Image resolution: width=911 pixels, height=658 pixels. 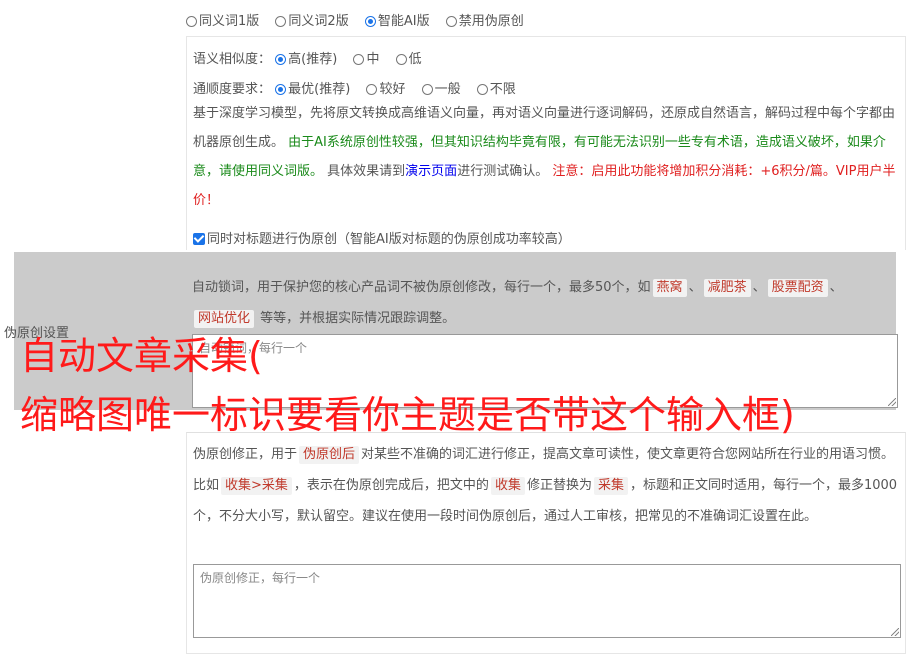 I want to click on example-tag: 伪原创后, so click(x=329, y=455).